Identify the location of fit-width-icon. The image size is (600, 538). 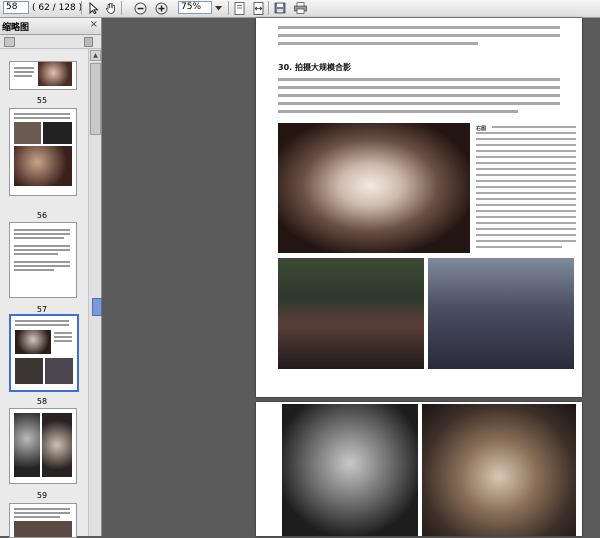
(258, 8).